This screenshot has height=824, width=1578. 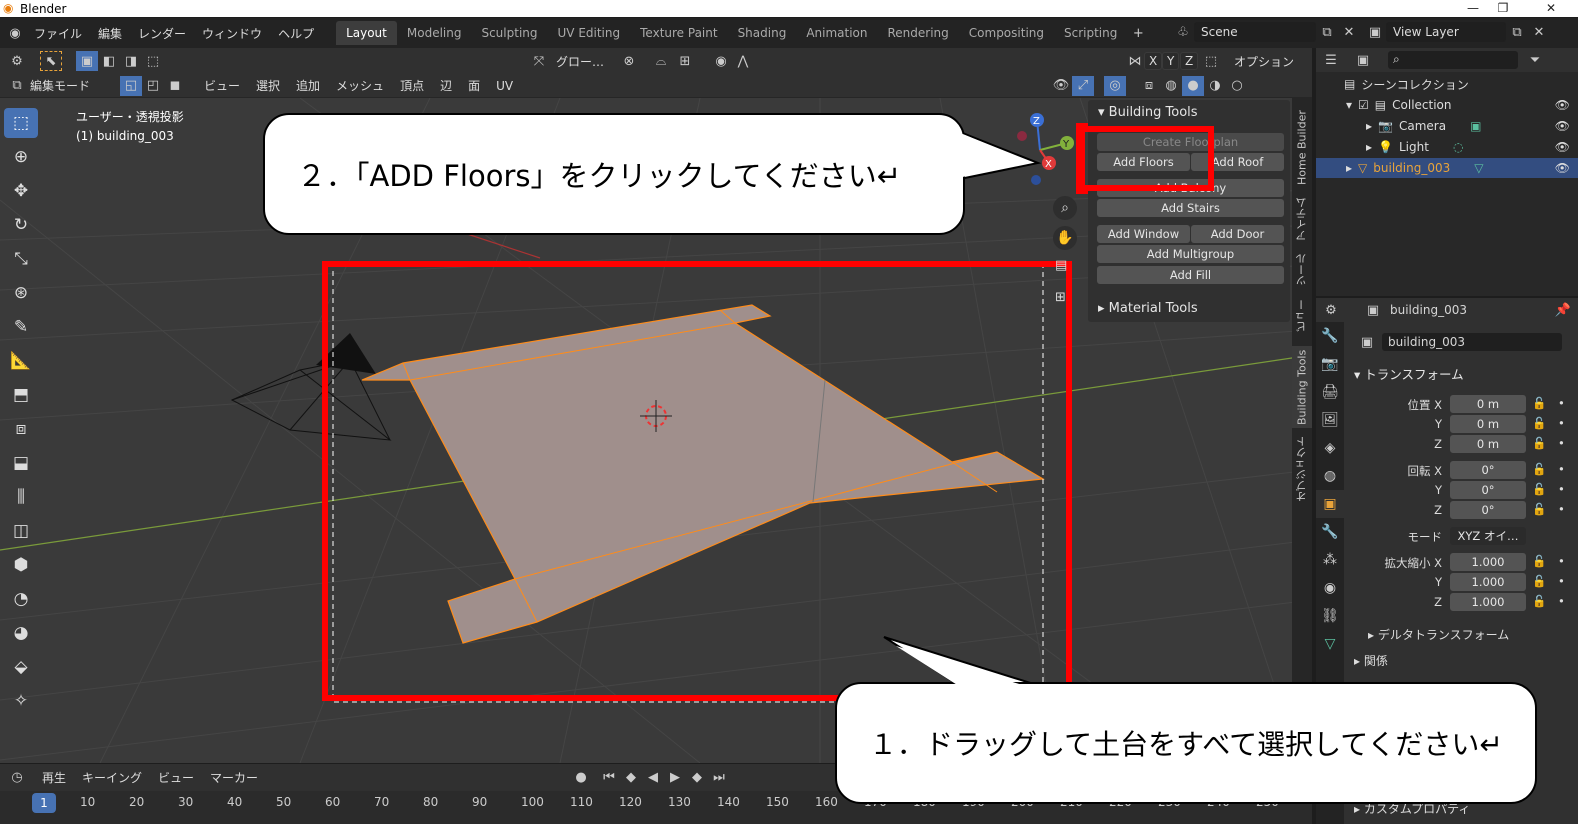 What do you see at coordinates (1331, 310) in the screenshot?
I see `properties-editor-icon: ⚙` at bounding box center [1331, 310].